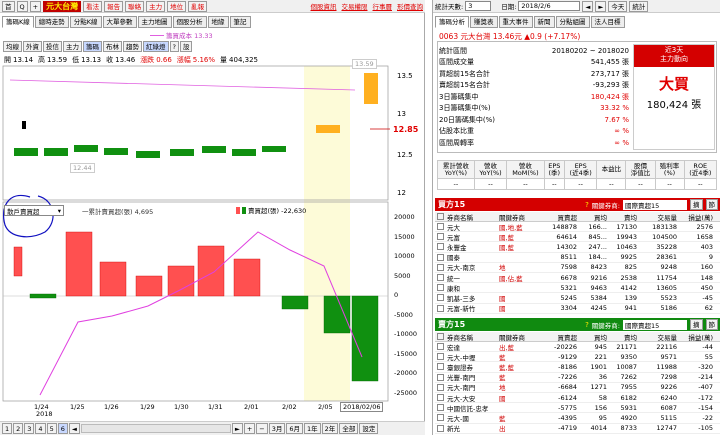  What do you see at coordinates (40, 428) in the screenshot?
I see `page-4: 4` at bounding box center [40, 428].